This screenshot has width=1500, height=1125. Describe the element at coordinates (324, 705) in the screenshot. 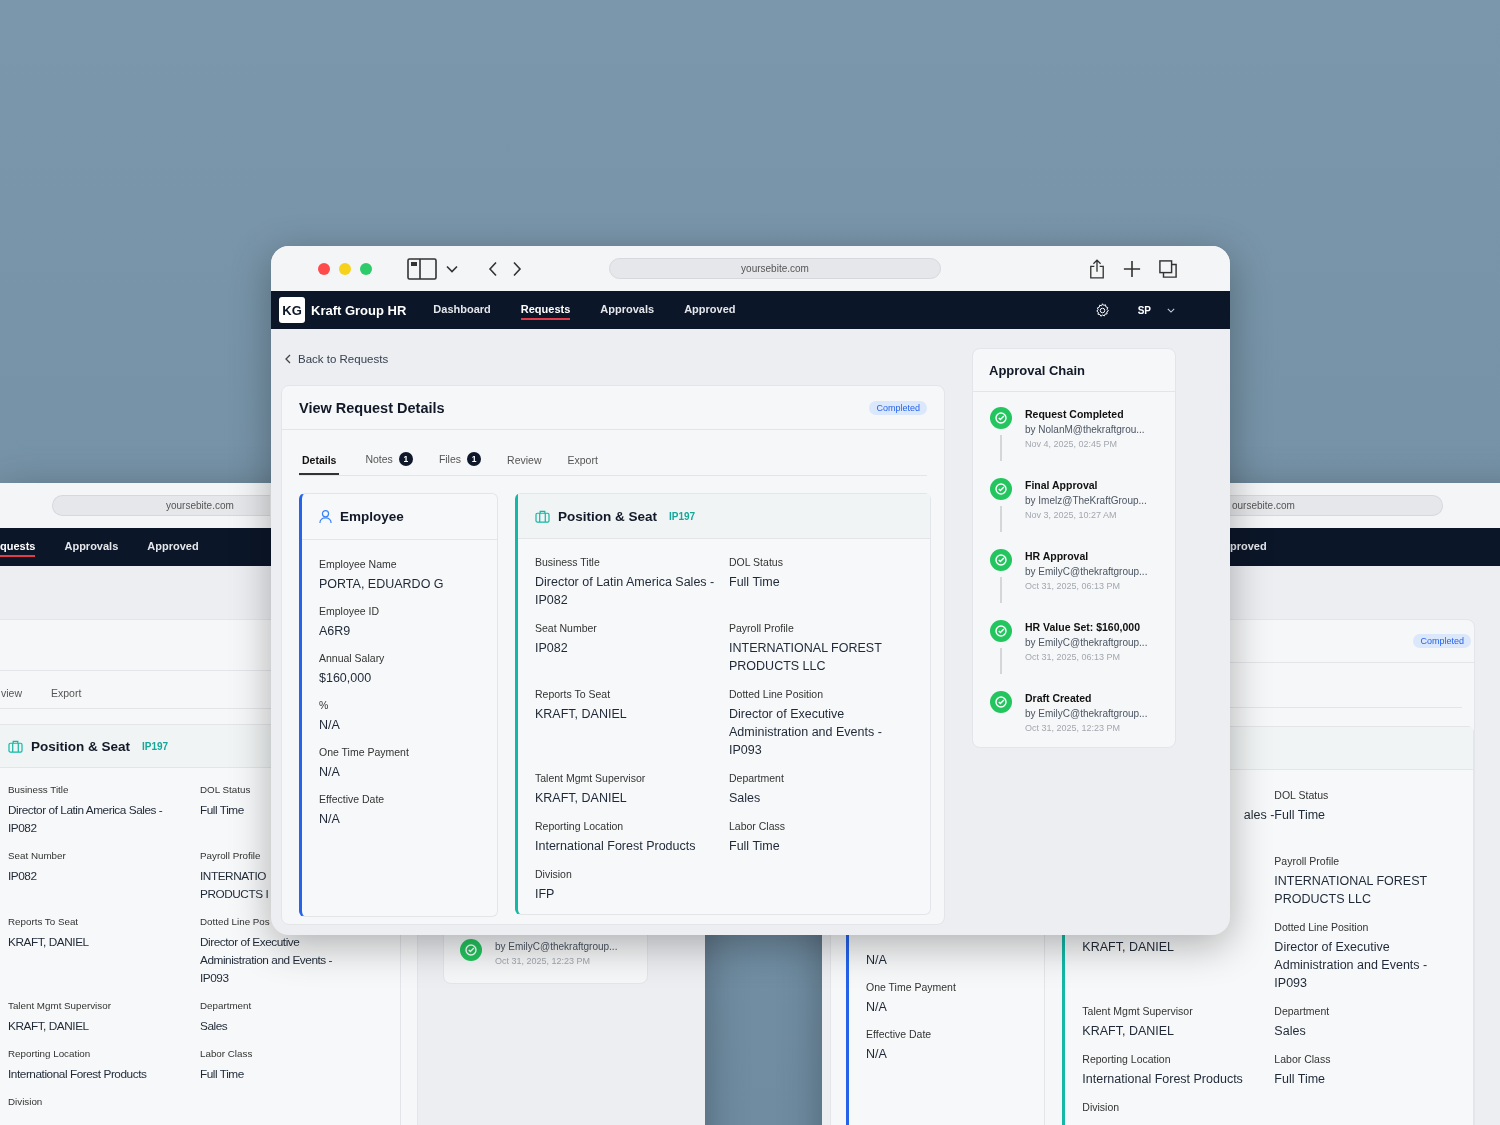

I see `field-label: %` at that location.